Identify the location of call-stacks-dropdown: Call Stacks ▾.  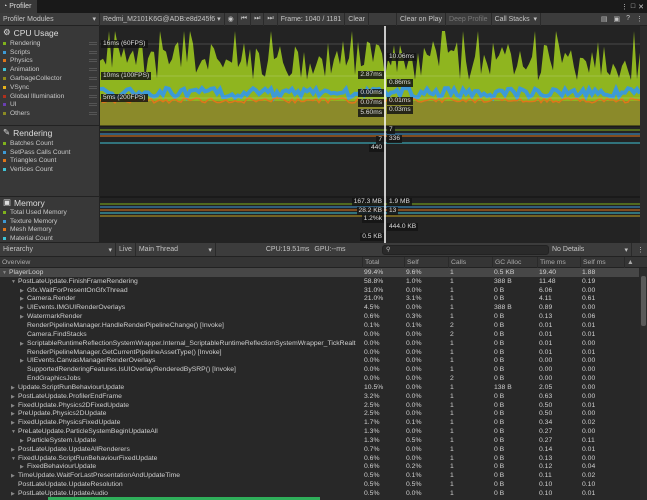
(516, 19).